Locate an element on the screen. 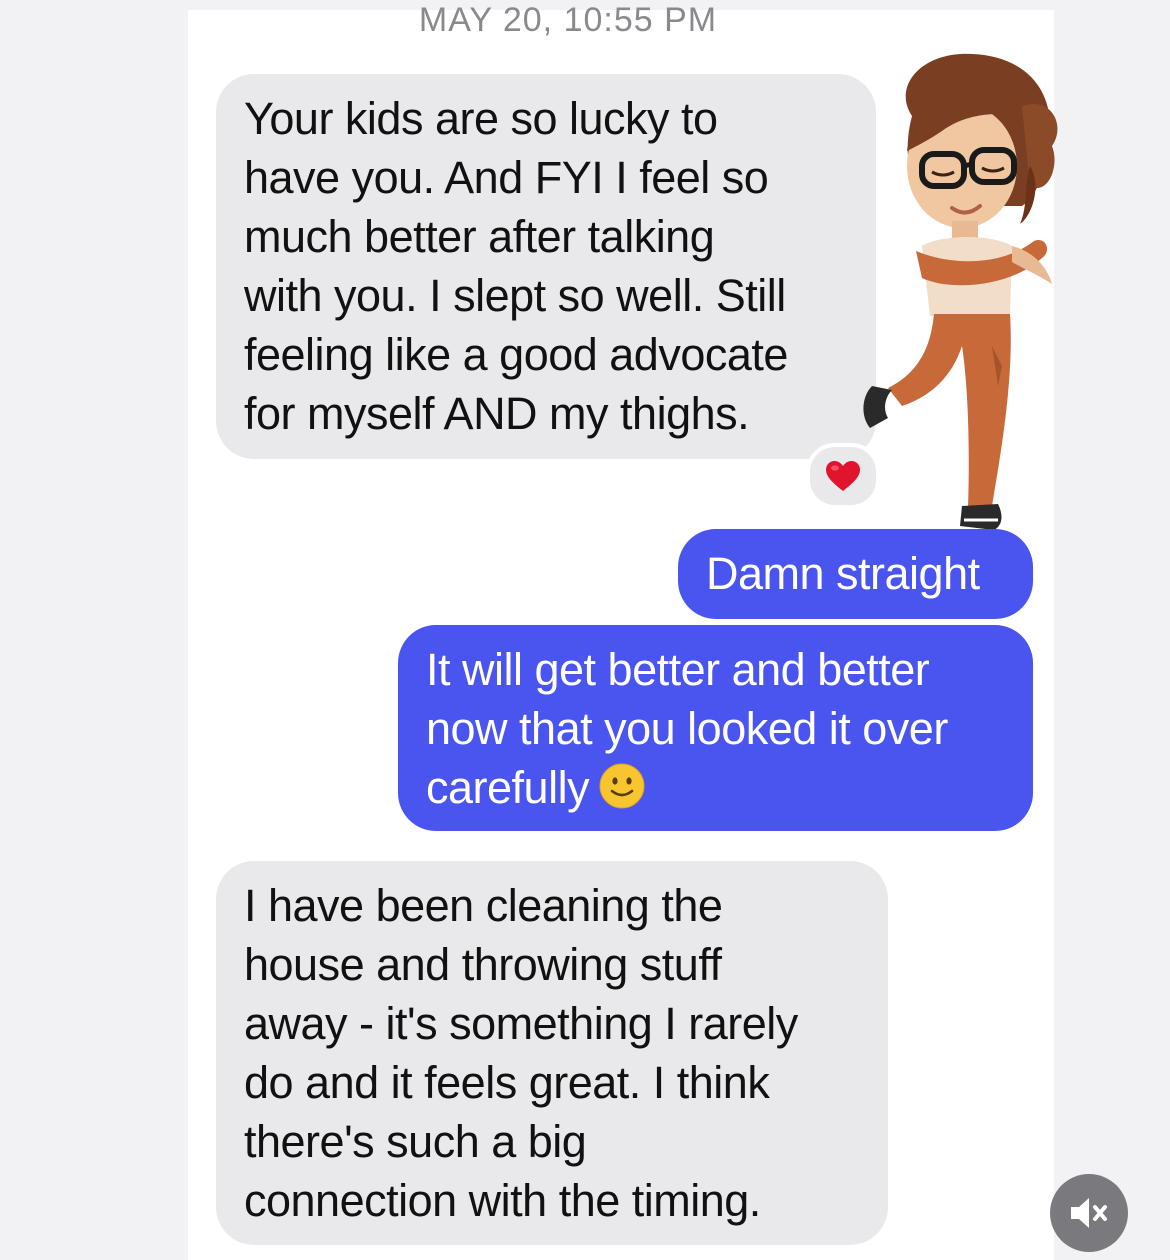 This screenshot has width=1170, height=1260. sent-message-bubble: Damn straight is located at coordinates (855, 574).